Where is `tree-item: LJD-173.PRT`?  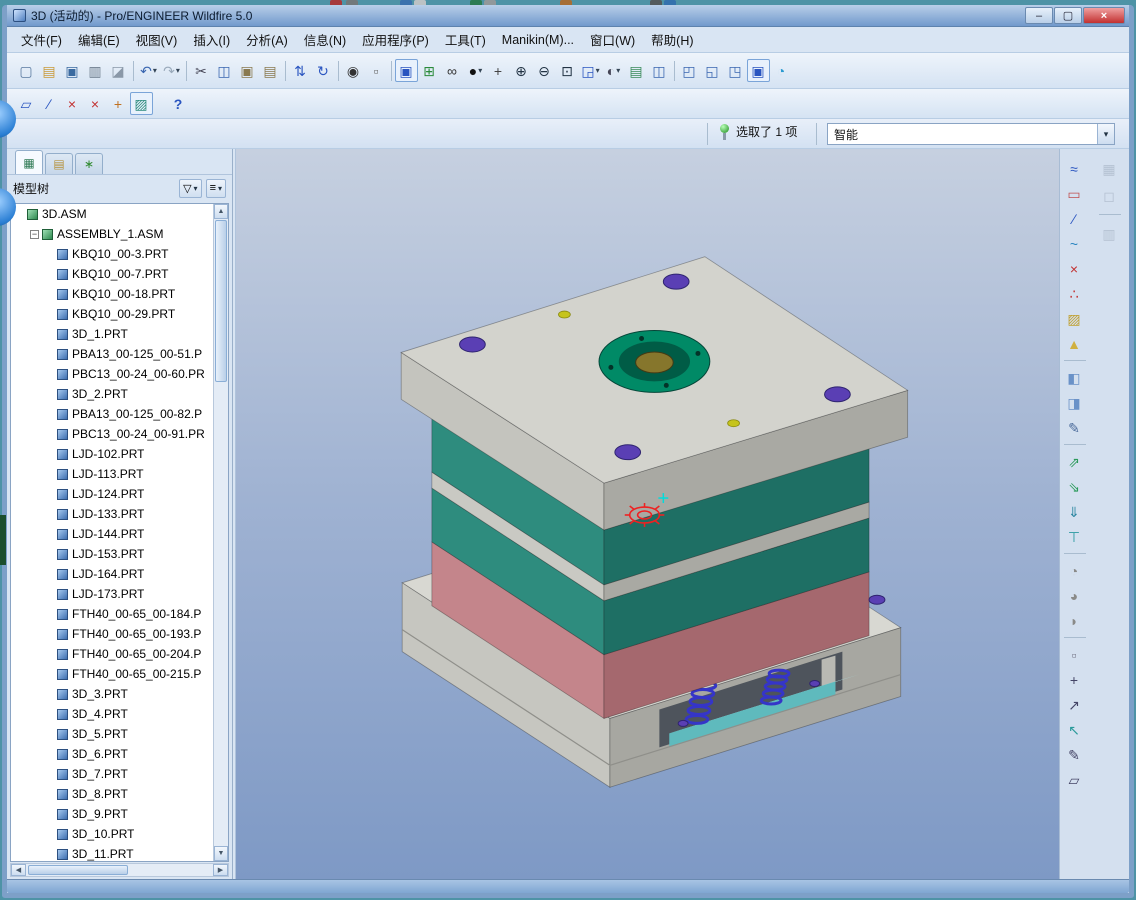
tree-item: LJD-173.PRT is located at coordinates (119, 594).